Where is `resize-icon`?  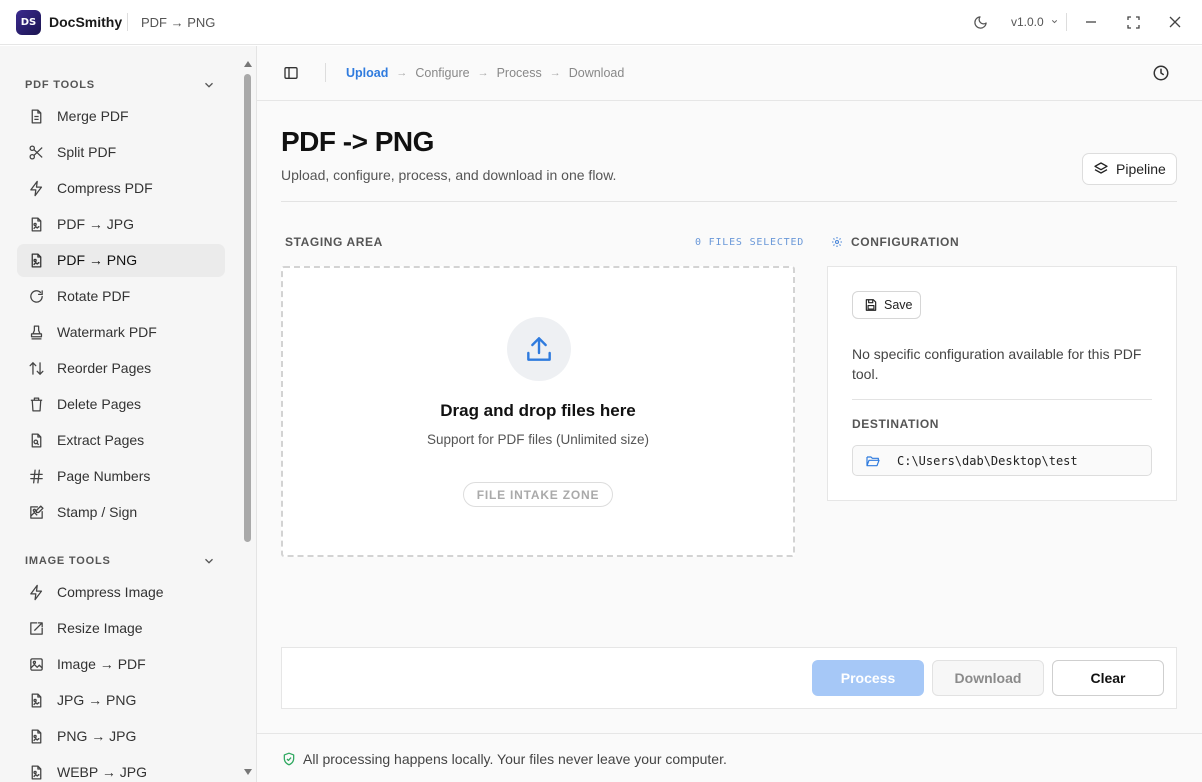 resize-icon is located at coordinates (36, 628).